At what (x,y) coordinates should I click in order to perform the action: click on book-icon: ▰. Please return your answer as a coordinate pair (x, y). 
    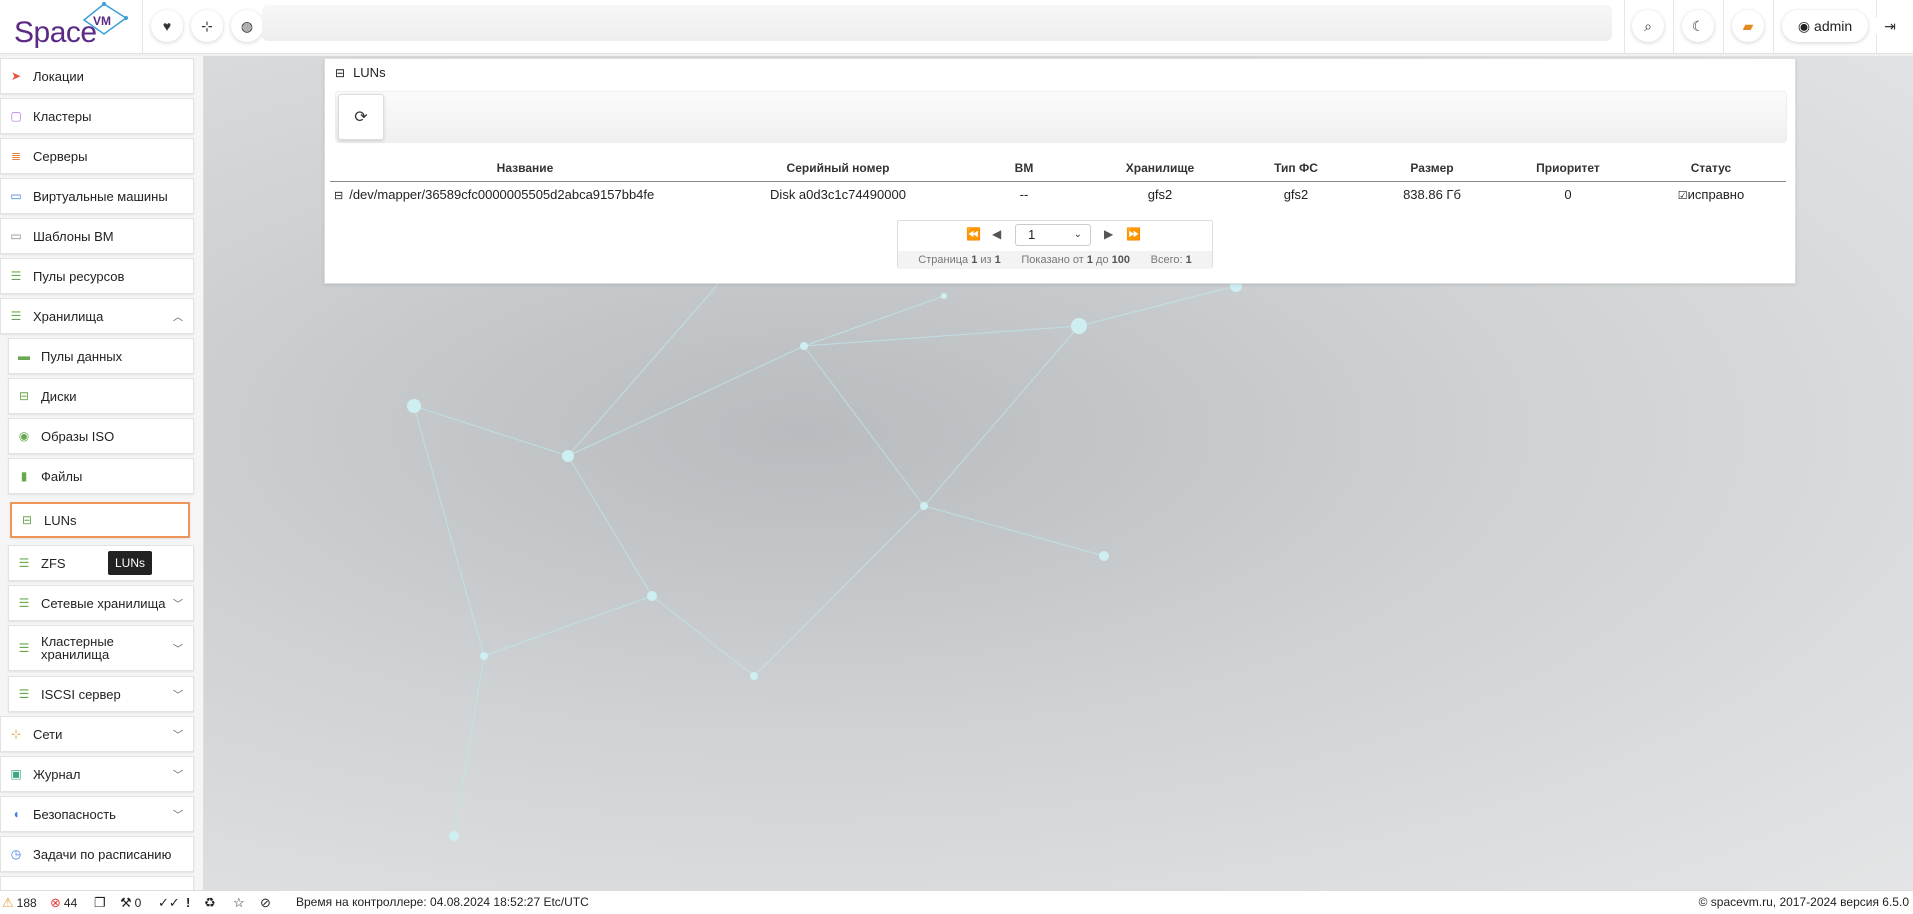
    Looking at the image, I should click on (1748, 25).